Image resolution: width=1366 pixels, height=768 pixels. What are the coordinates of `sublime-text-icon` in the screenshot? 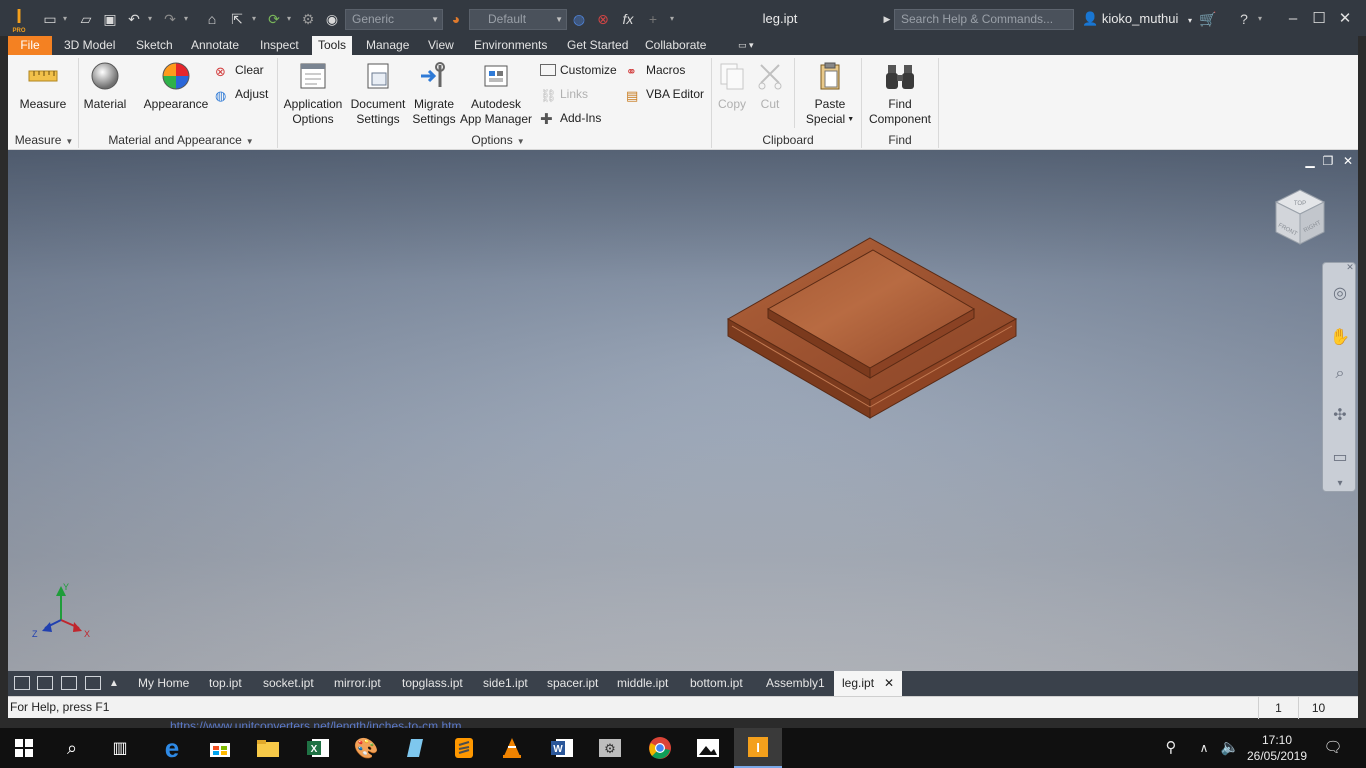 It's located at (464, 748).